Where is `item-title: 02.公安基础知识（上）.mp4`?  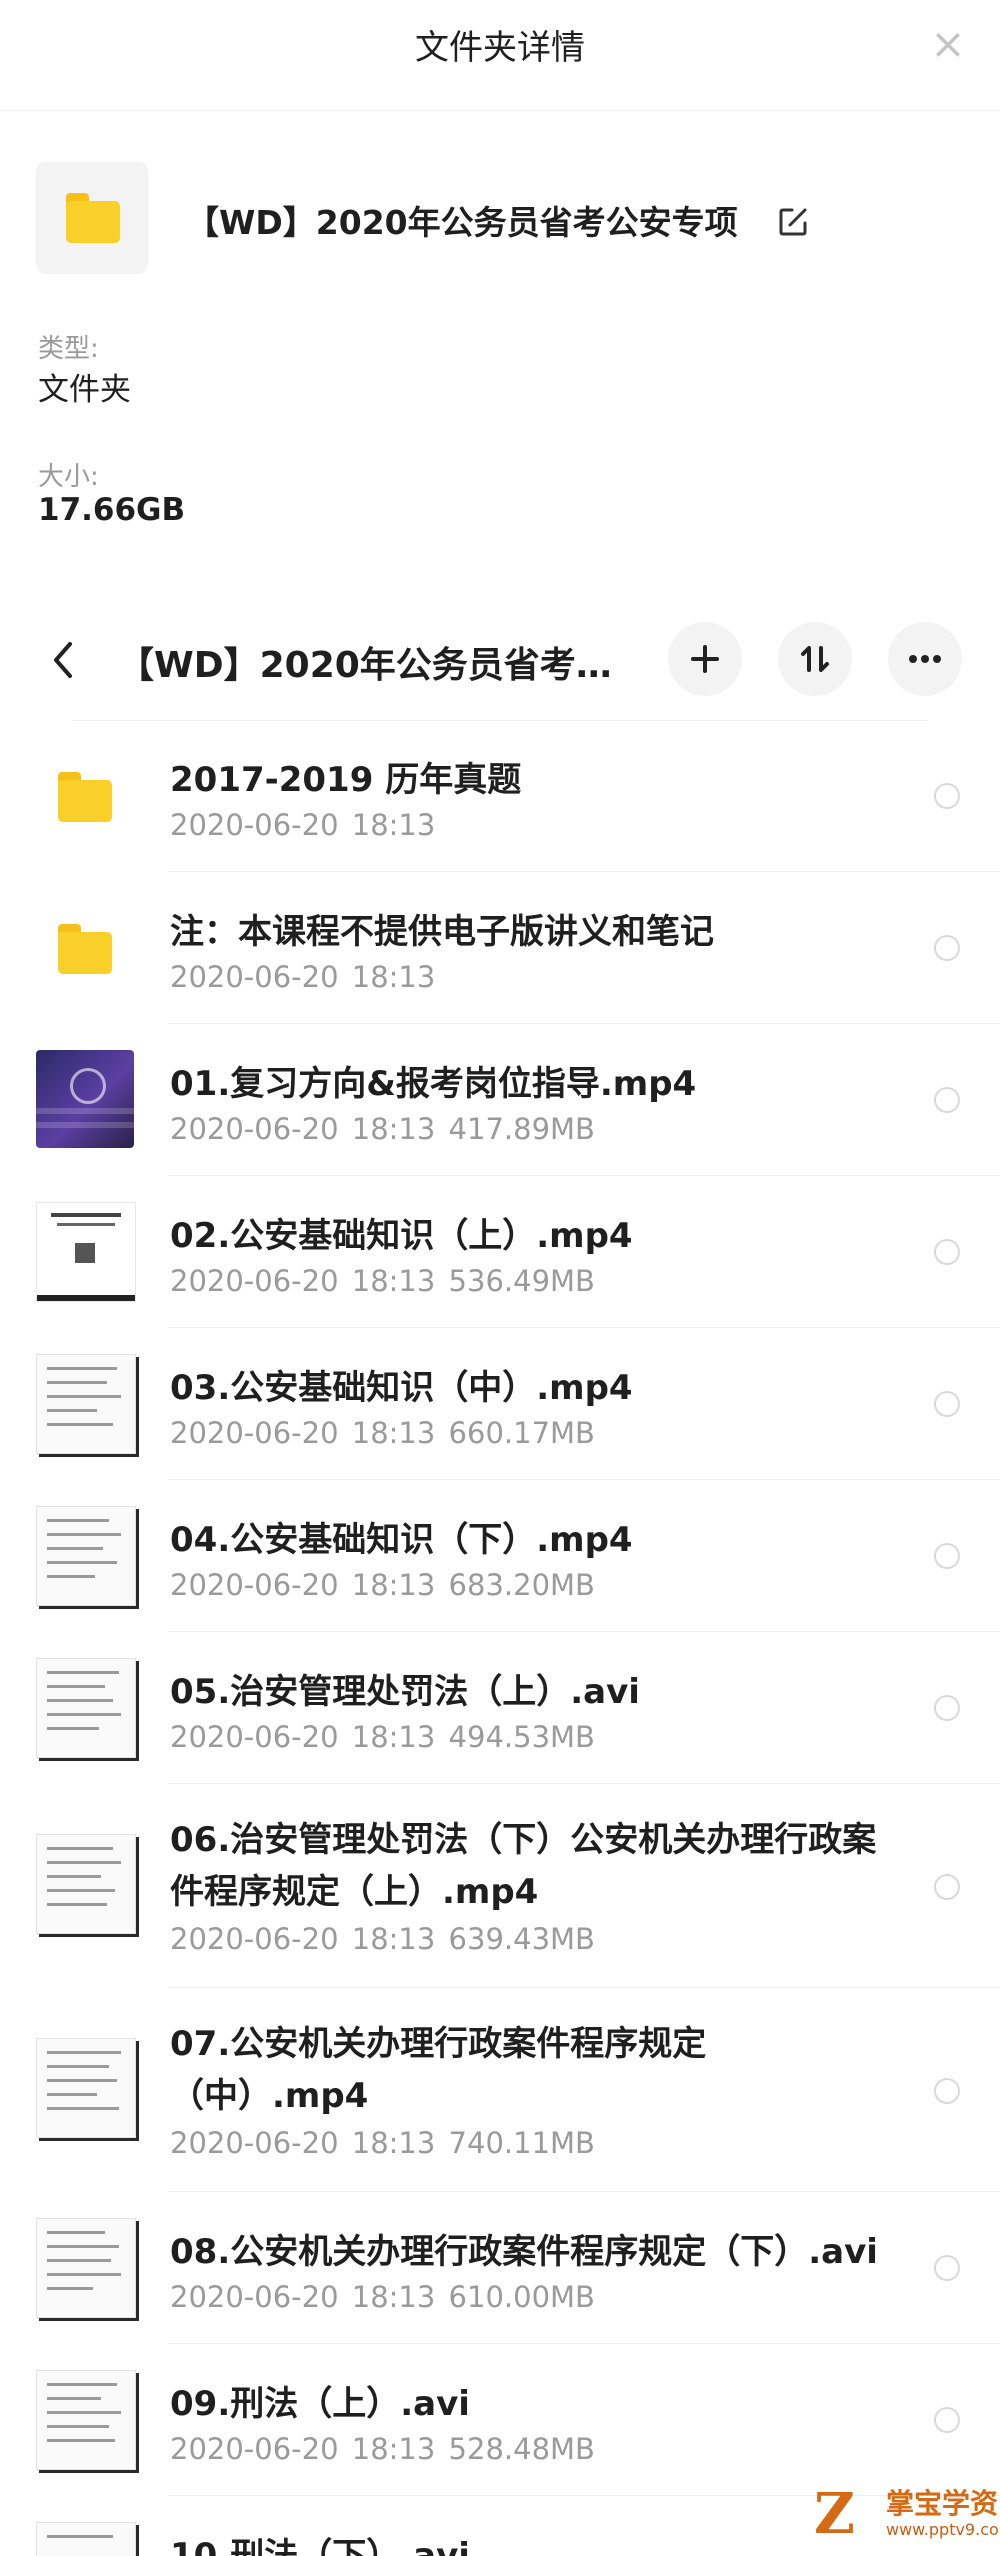
item-title: 02.公安基础知识（上）.mp4 is located at coordinates (401, 1236).